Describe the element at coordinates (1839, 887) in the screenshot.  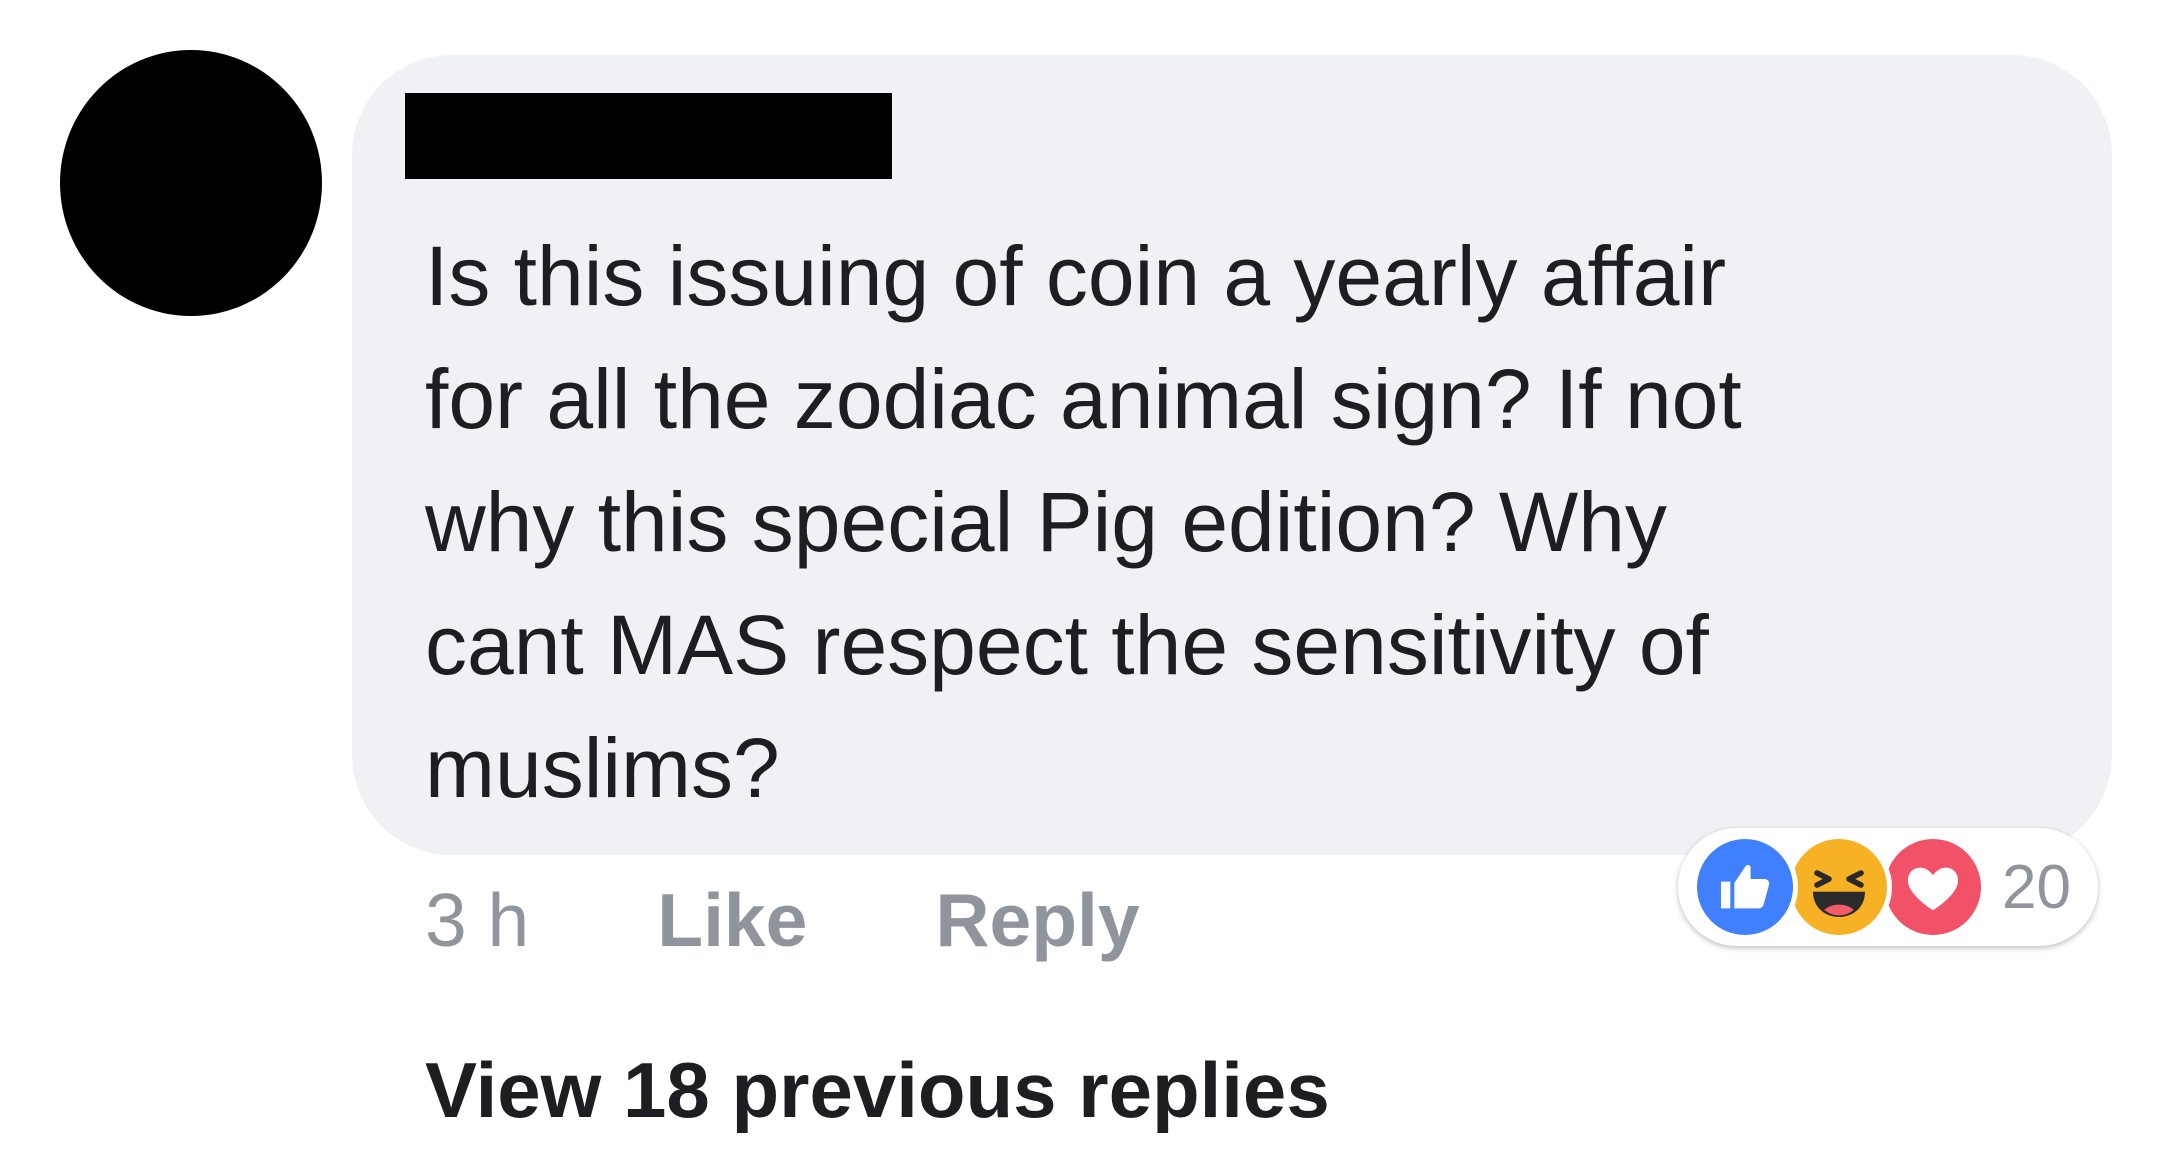
I see `haha-icon` at that location.